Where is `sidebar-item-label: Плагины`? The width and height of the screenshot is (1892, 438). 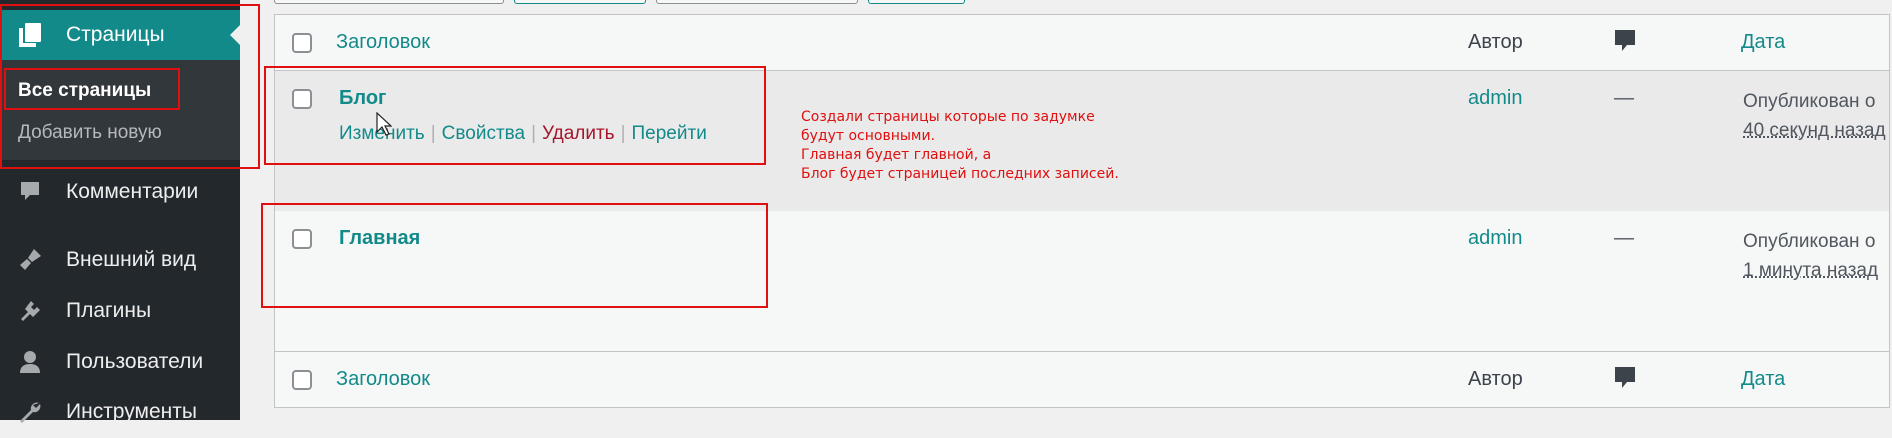
sidebar-item-label: Плагины is located at coordinates (109, 310).